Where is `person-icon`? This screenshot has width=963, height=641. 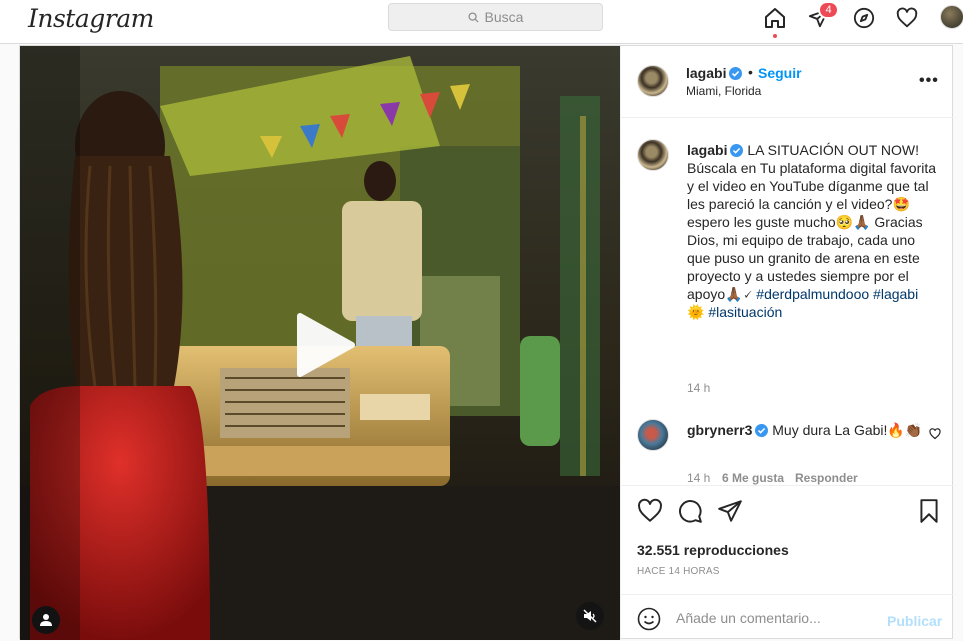
person-icon is located at coordinates (46, 620).